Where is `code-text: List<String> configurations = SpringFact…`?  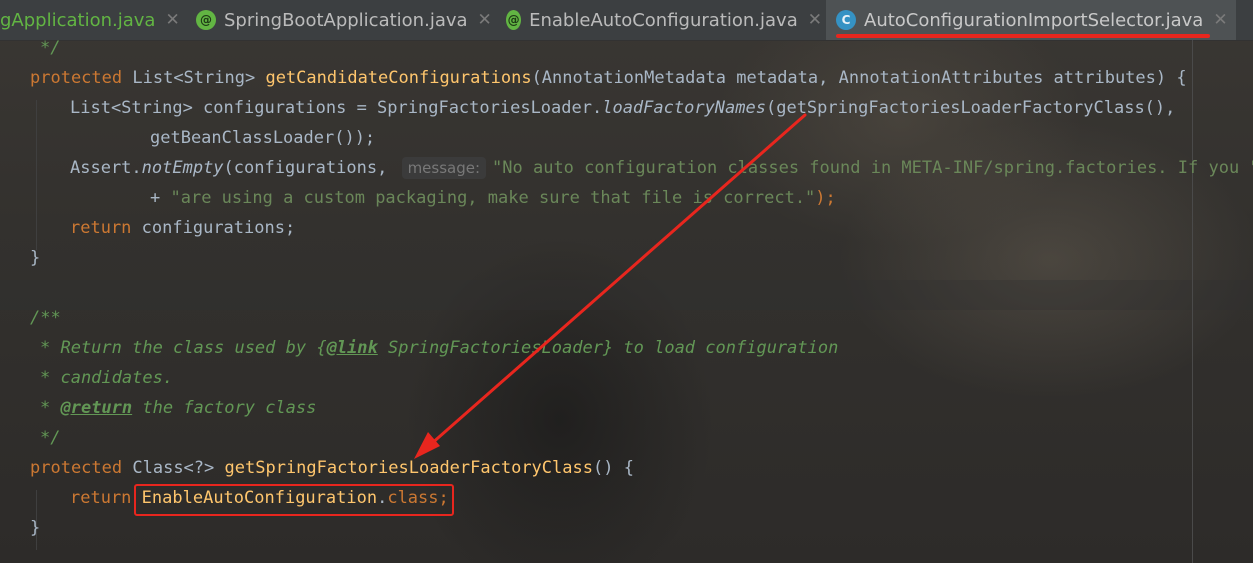 code-text: List<String> configurations = SpringFact… is located at coordinates (336, 108).